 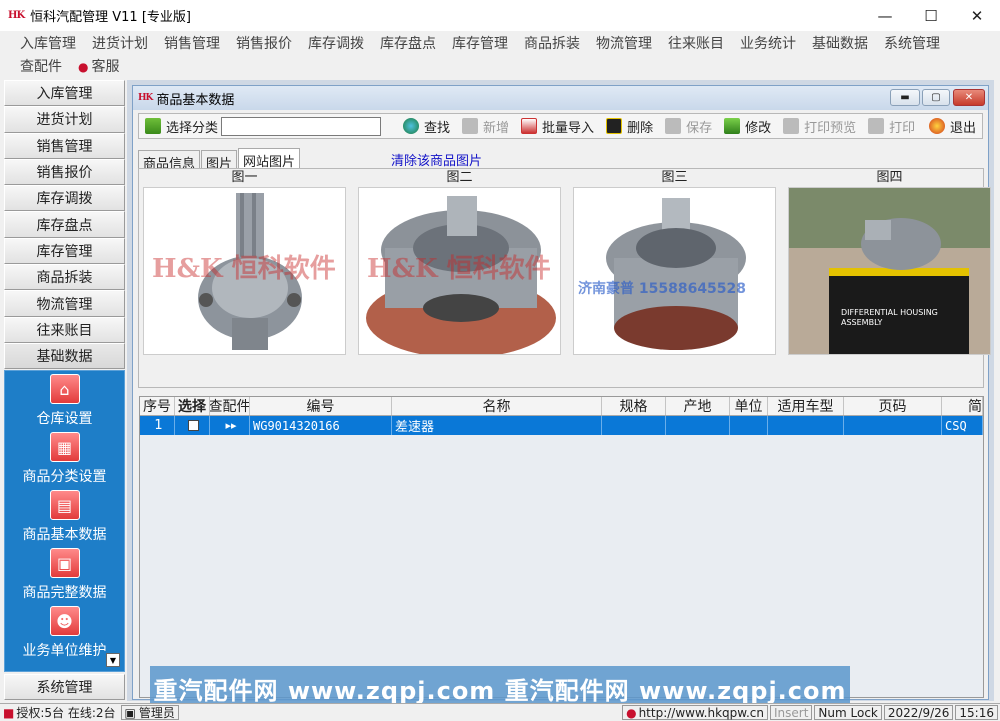 I want to click on column-header: 产地, so click(x=698, y=406).